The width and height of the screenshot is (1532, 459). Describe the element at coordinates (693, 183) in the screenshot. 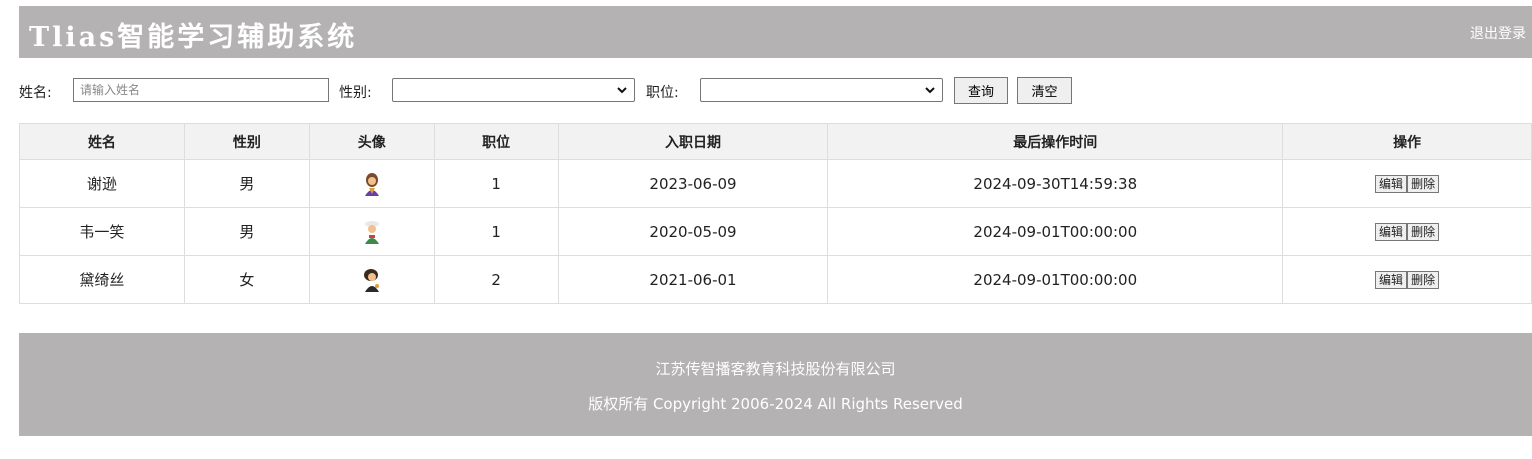

I see `cell-entry-date: 2023-06-09` at that location.